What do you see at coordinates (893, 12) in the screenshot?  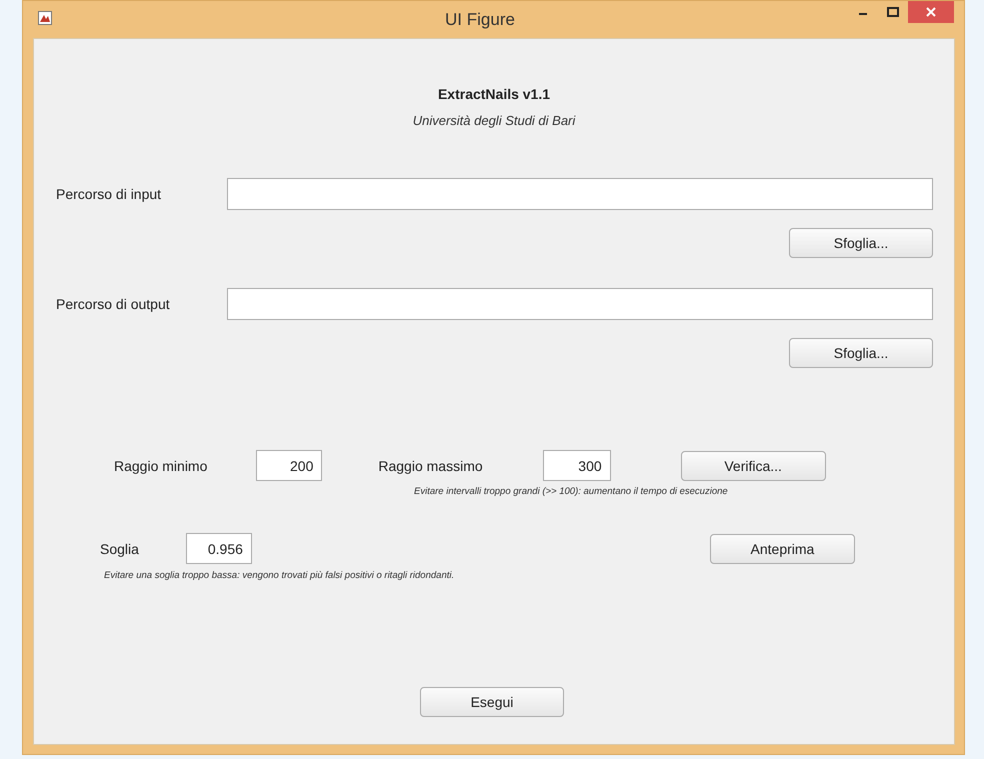 I see `maximize-icon` at bounding box center [893, 12].